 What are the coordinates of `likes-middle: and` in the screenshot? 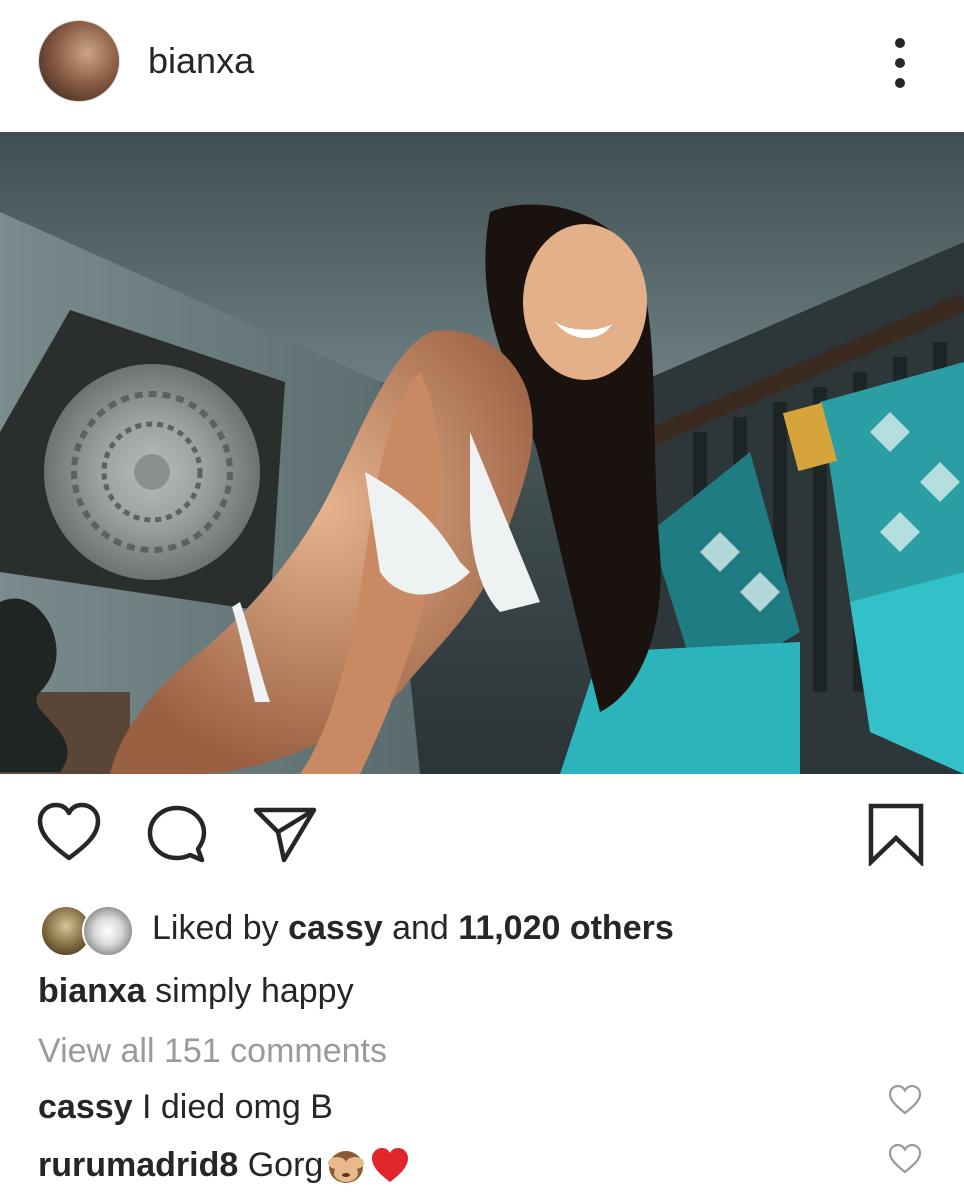 It's located at (420, 927).